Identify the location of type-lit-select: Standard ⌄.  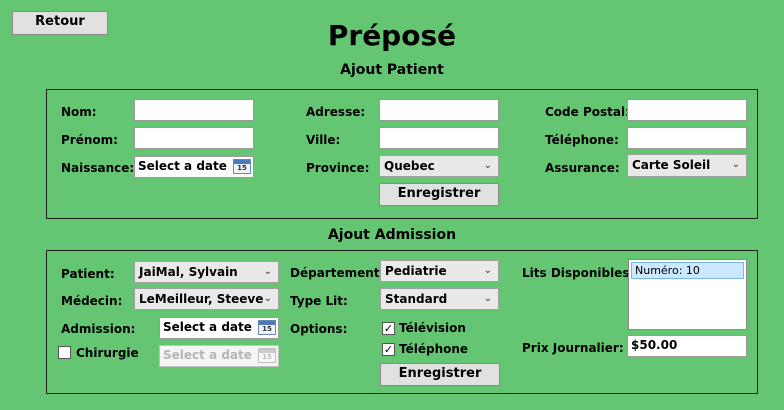
(439, 299).